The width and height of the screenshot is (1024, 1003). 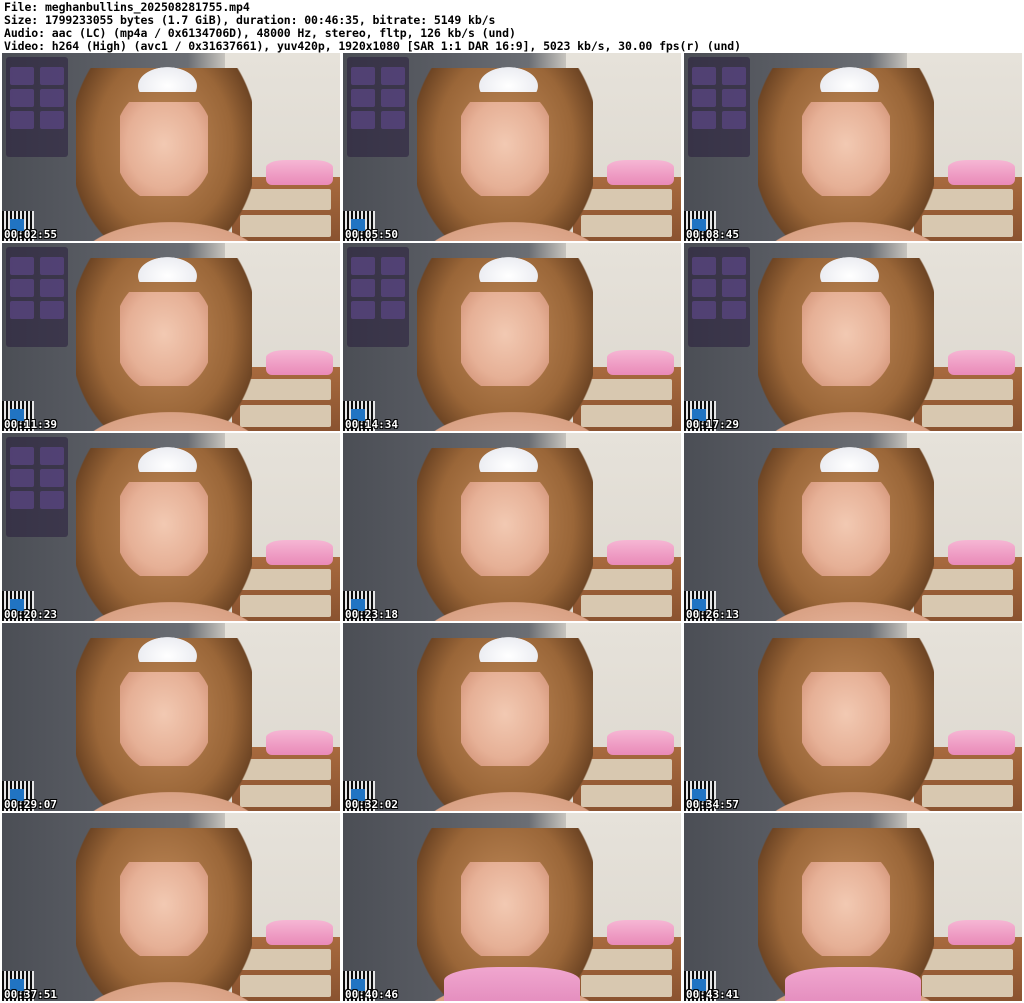 I want to click on video-thumbnail: 00:14:34, so click(x=512, y=337).